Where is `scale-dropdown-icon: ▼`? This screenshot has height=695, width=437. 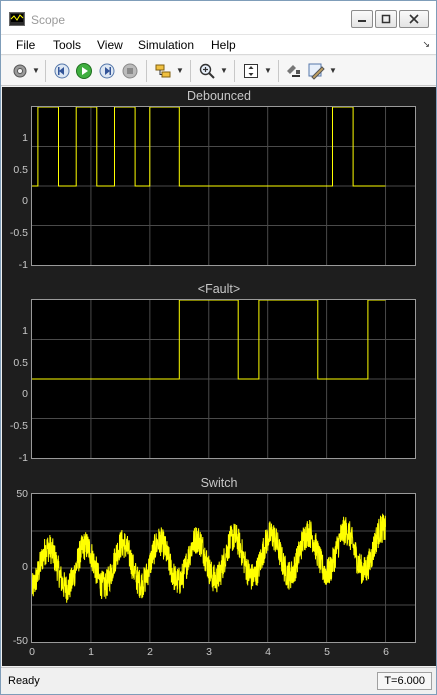 scale-dropdown-icon: ▼ is located at coordinates (268, 70).